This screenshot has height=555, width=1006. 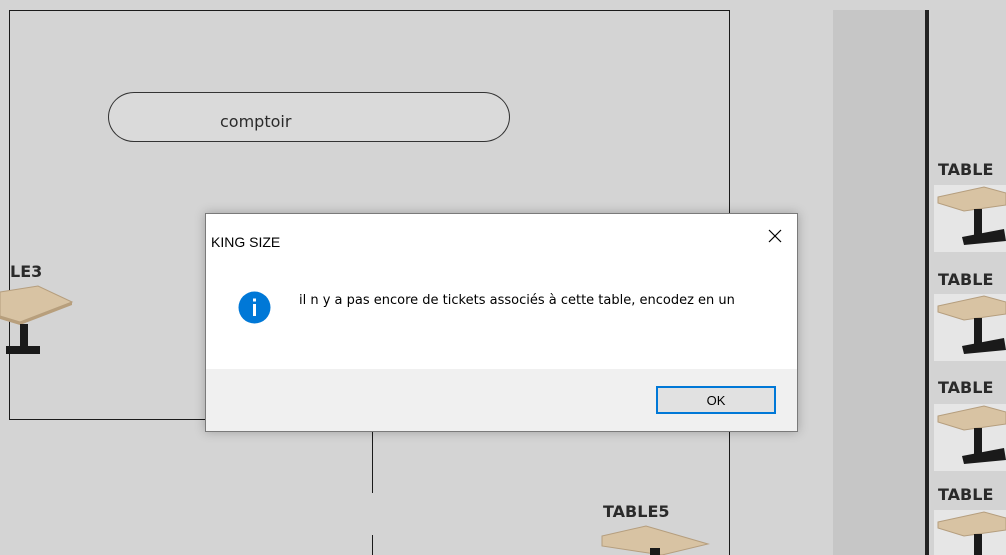 What do you see at coordinates (309, 117) in the screenshot?
I see `counter` at bounding box center [309, 117].